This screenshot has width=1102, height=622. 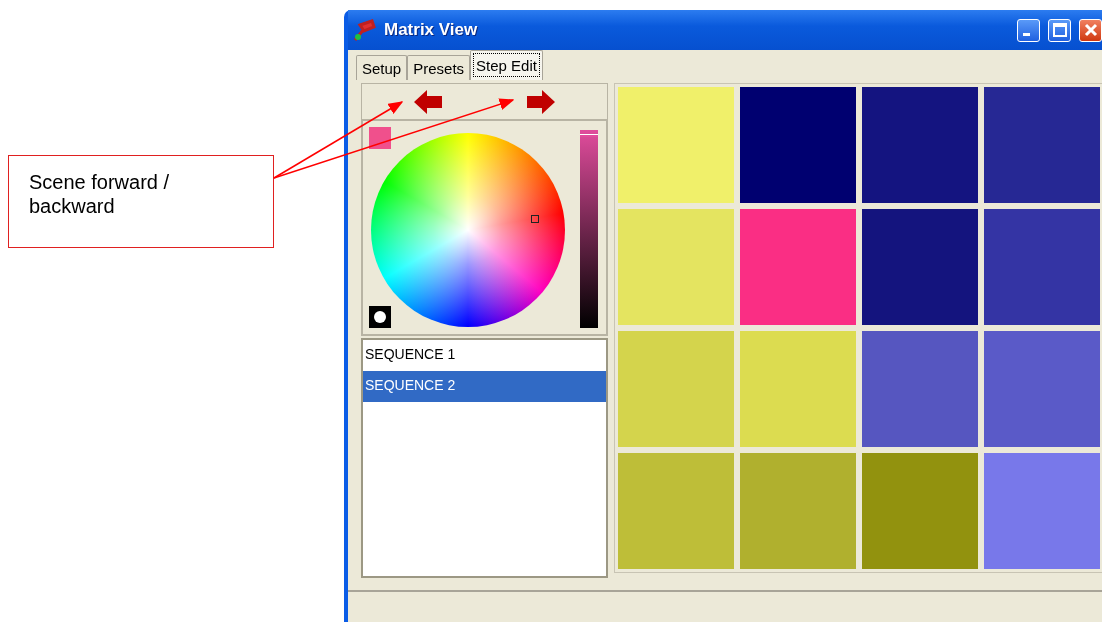 I want to click on tab: Step Edit, so click(x=506, y=65).